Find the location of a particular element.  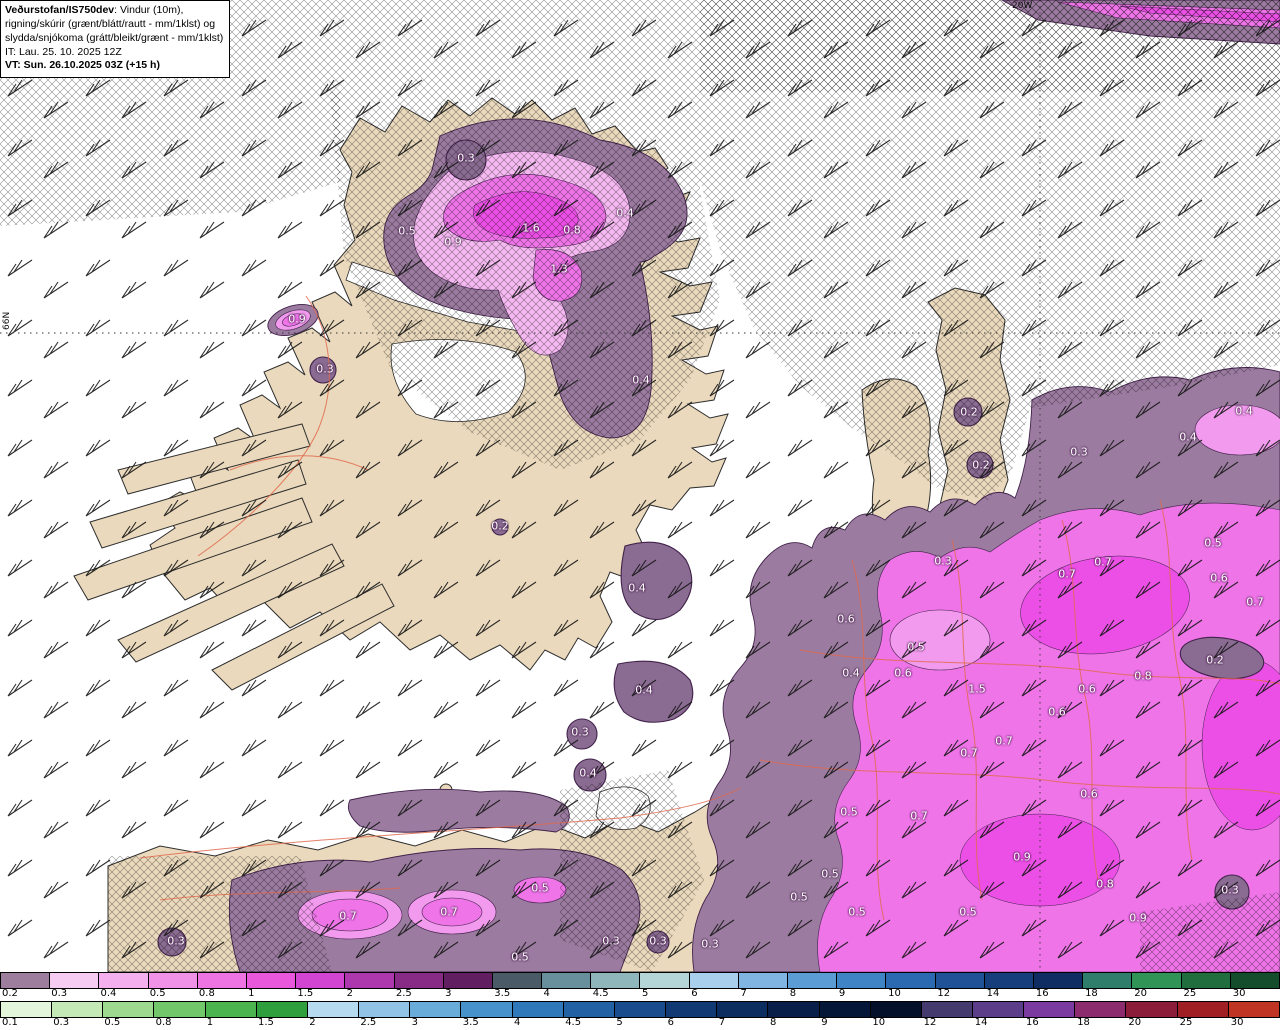

info-line-product: Veðurstofan/IS750dev: Vindur (10m), is located at coordinates (114, 11).